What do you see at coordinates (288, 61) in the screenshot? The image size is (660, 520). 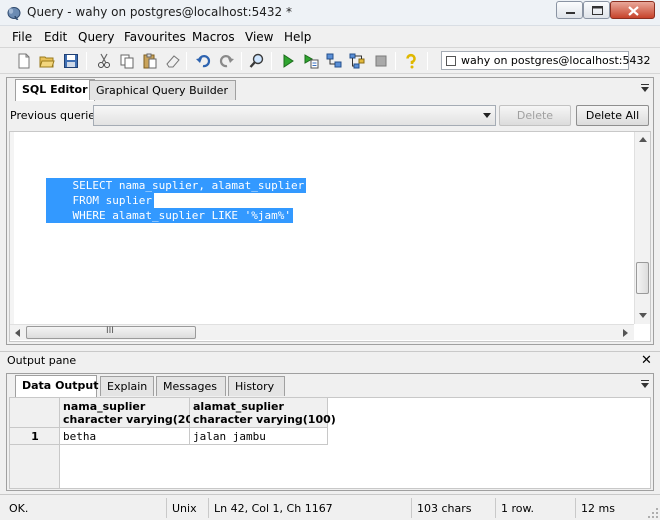 I see `execute-icon` at bounding box center [288, 61].